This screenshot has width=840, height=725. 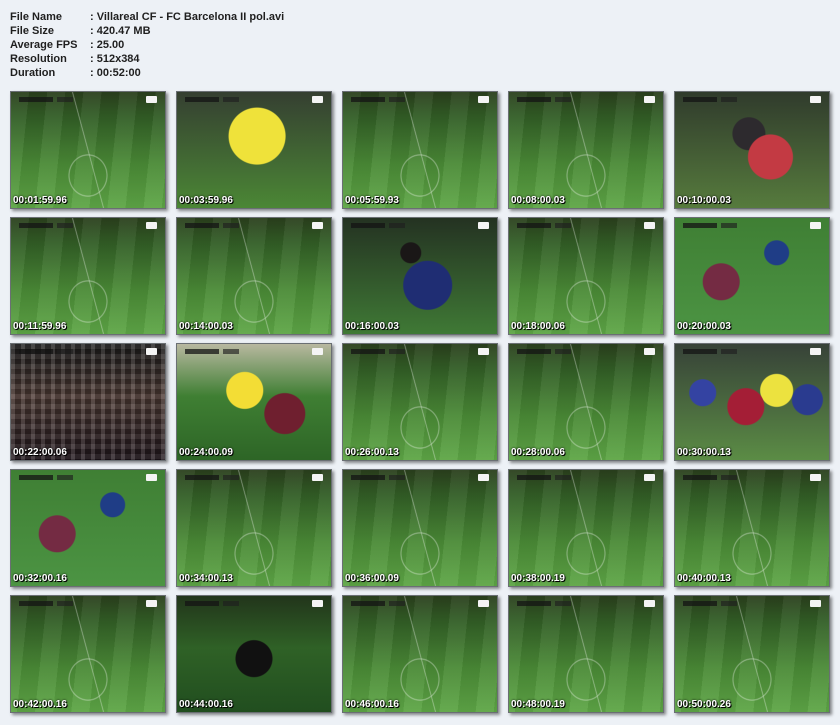 I want to click on thumbnail-timestamp: 00:16:00.03, so click(x=372, y=326).